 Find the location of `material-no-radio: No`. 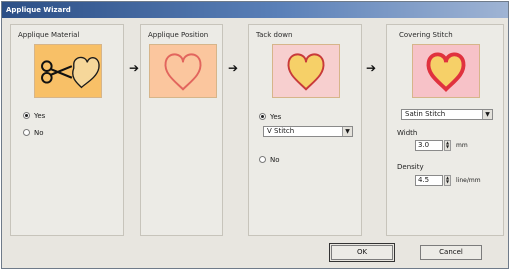

material-no-radio: No is located at coordinates (33, 133).